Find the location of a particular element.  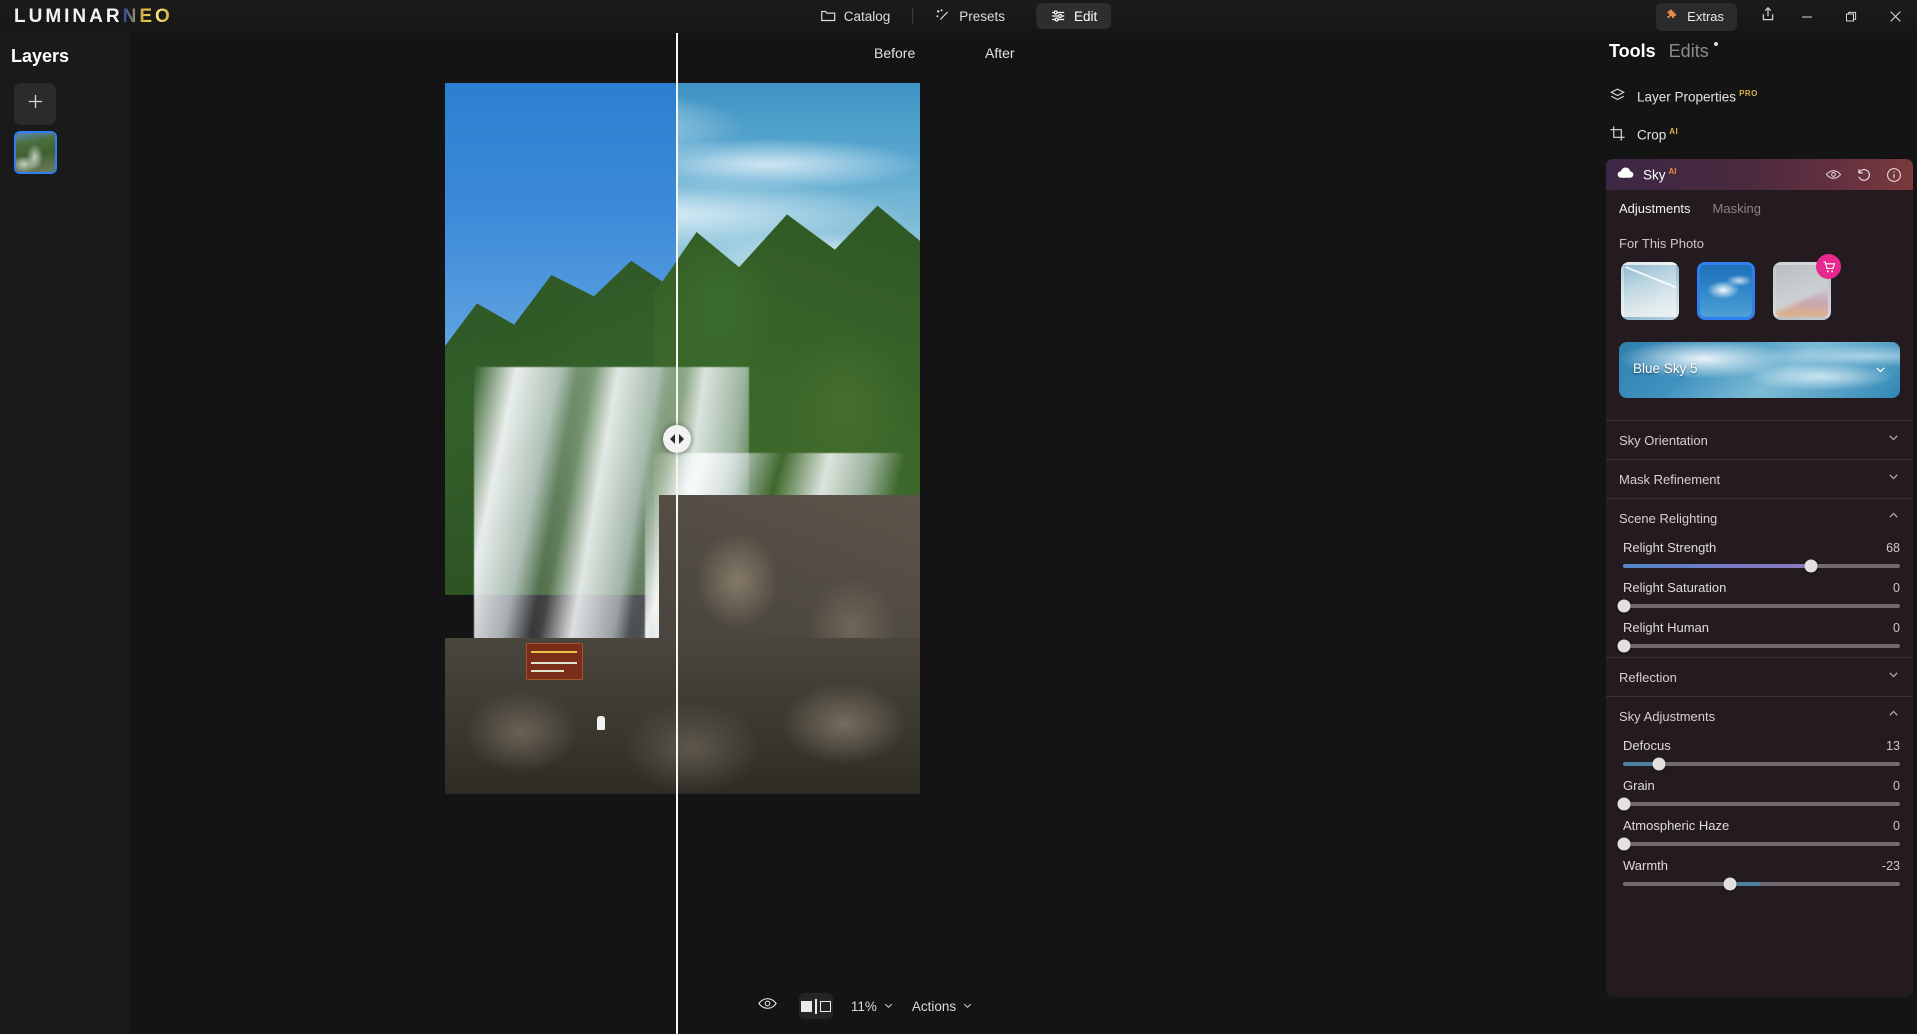

slider-knob-relight-saturation is located at coordinates (1624, 606).